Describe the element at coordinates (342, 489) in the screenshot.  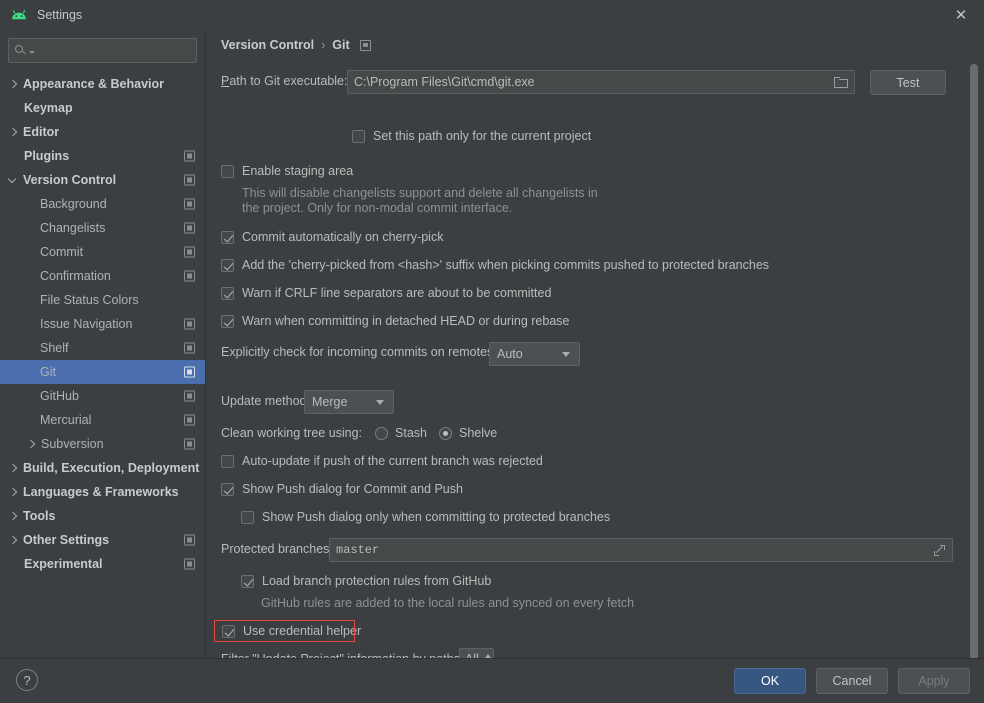
I see `show-push-dialog-checkbox: Show Push dialog for Commit and Push` at that location.